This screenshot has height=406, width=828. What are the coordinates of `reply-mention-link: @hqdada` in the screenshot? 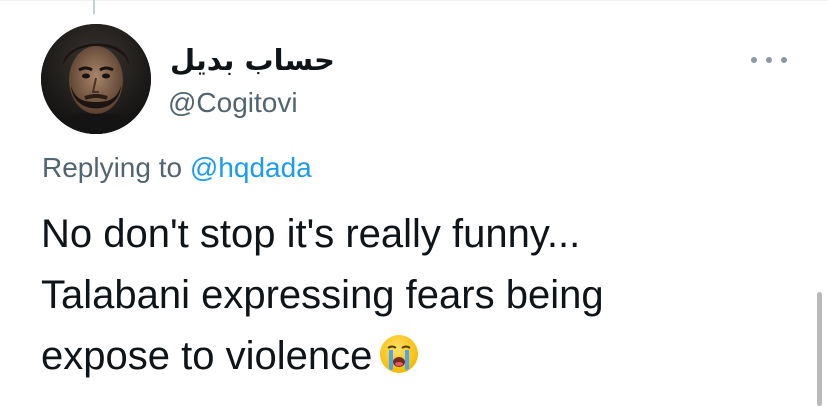 It's located at (251, 167).